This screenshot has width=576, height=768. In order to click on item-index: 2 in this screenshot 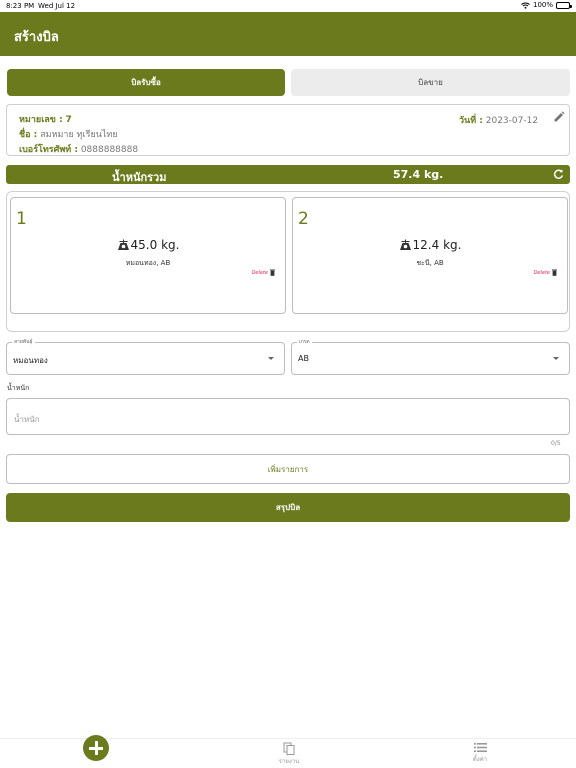, I will do `click(303, 219)`.